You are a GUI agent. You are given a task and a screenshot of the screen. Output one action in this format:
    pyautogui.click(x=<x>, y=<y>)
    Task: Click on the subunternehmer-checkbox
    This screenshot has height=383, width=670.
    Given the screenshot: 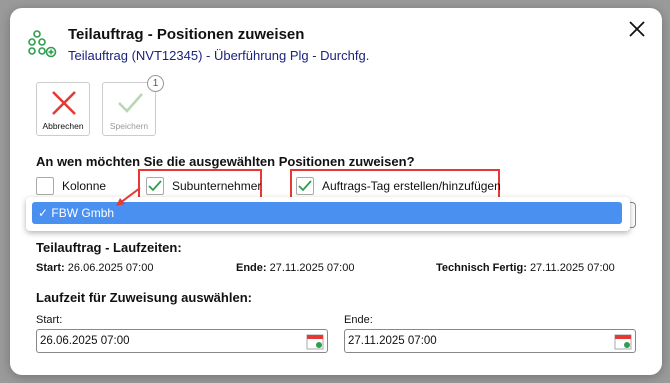 What is the action you would take?
    pyautogui.click(x=155, y=186)
    